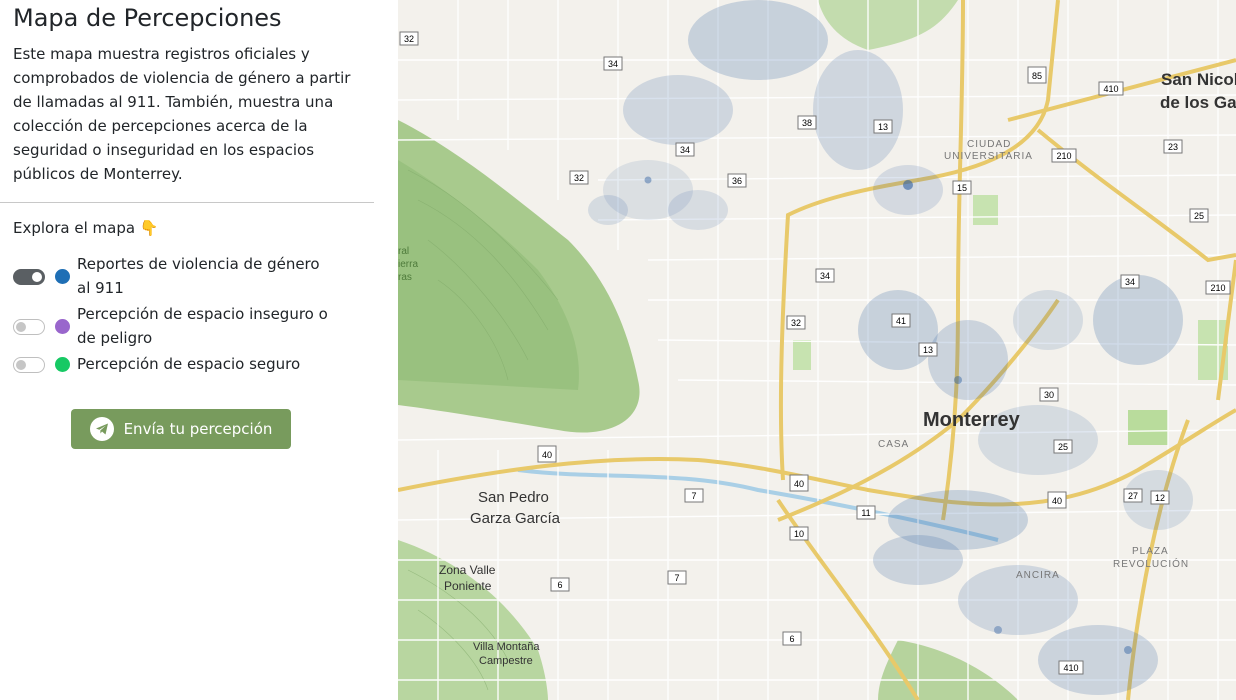 The height and width of the screenshot is (700, 1236). What do you see at coordinates (506, 661) in the screenshot?
I see `label-campestre: Campestre` at bounding box center [506, 661].